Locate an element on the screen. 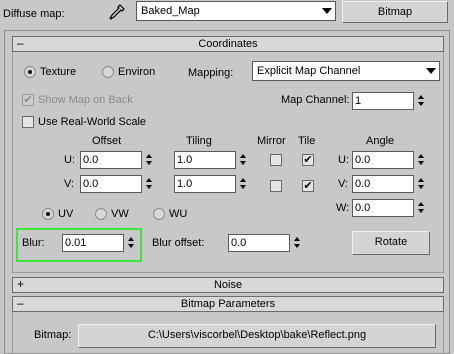  rollout-noise: + Noise is located at coordinates (228, 285).